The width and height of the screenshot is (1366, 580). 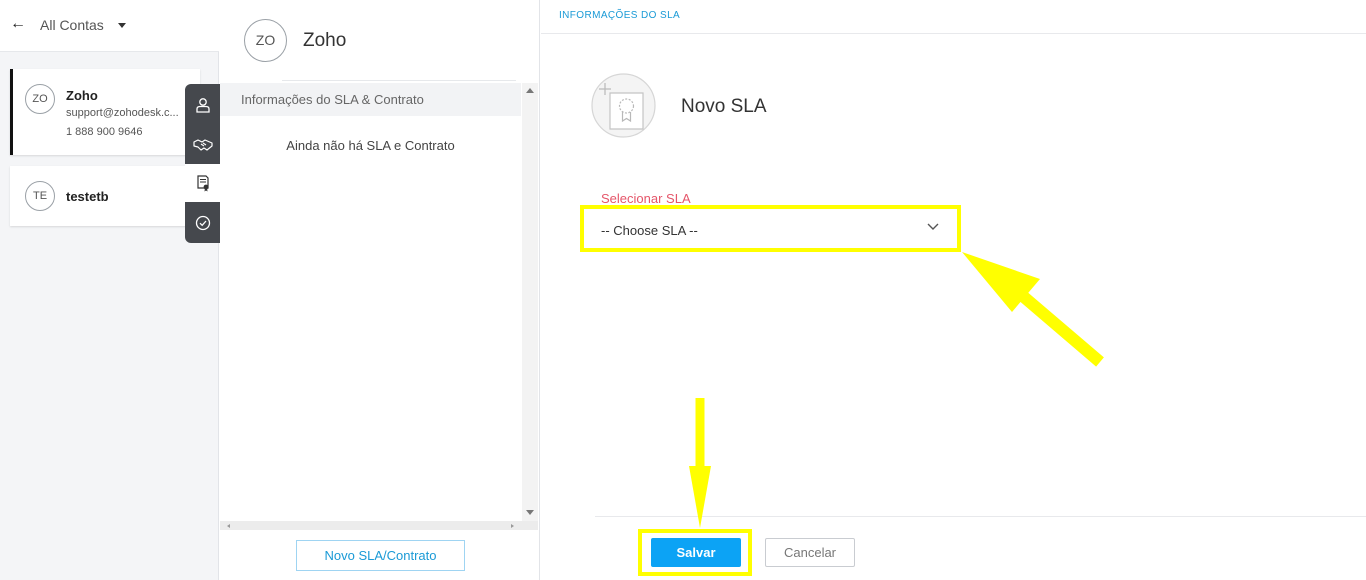 What do you see at coordinates (104, 132) in the screenshot?
I see `account-phone: 1 888 900 9646` at bounding box center [104, 132].